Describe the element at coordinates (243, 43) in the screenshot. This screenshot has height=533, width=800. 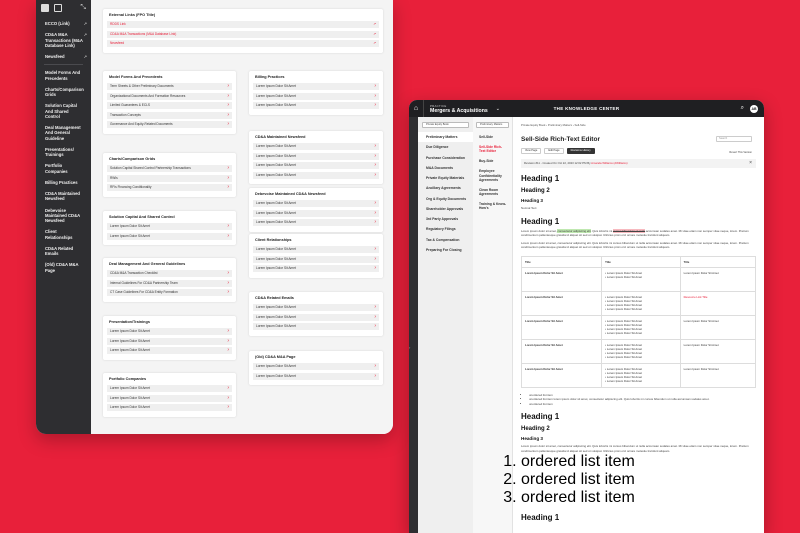
I see `link-row: Newsfeed` at that location.